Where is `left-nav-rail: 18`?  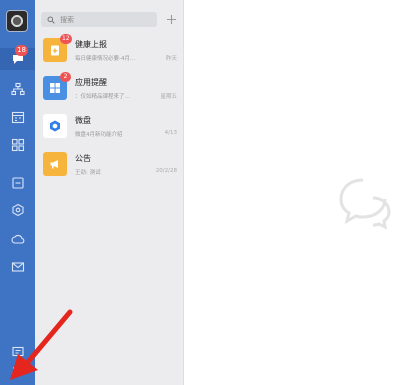 left-nav-rail: 18 is located at coordinates (17, 192).